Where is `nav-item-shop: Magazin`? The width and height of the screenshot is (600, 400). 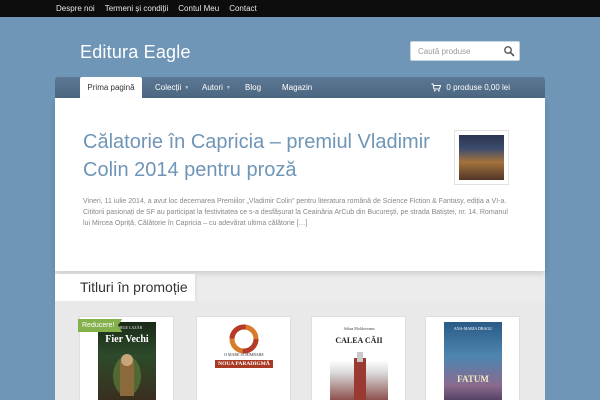 nav-item-shop: Magazin is located at coordinates (297, 87).